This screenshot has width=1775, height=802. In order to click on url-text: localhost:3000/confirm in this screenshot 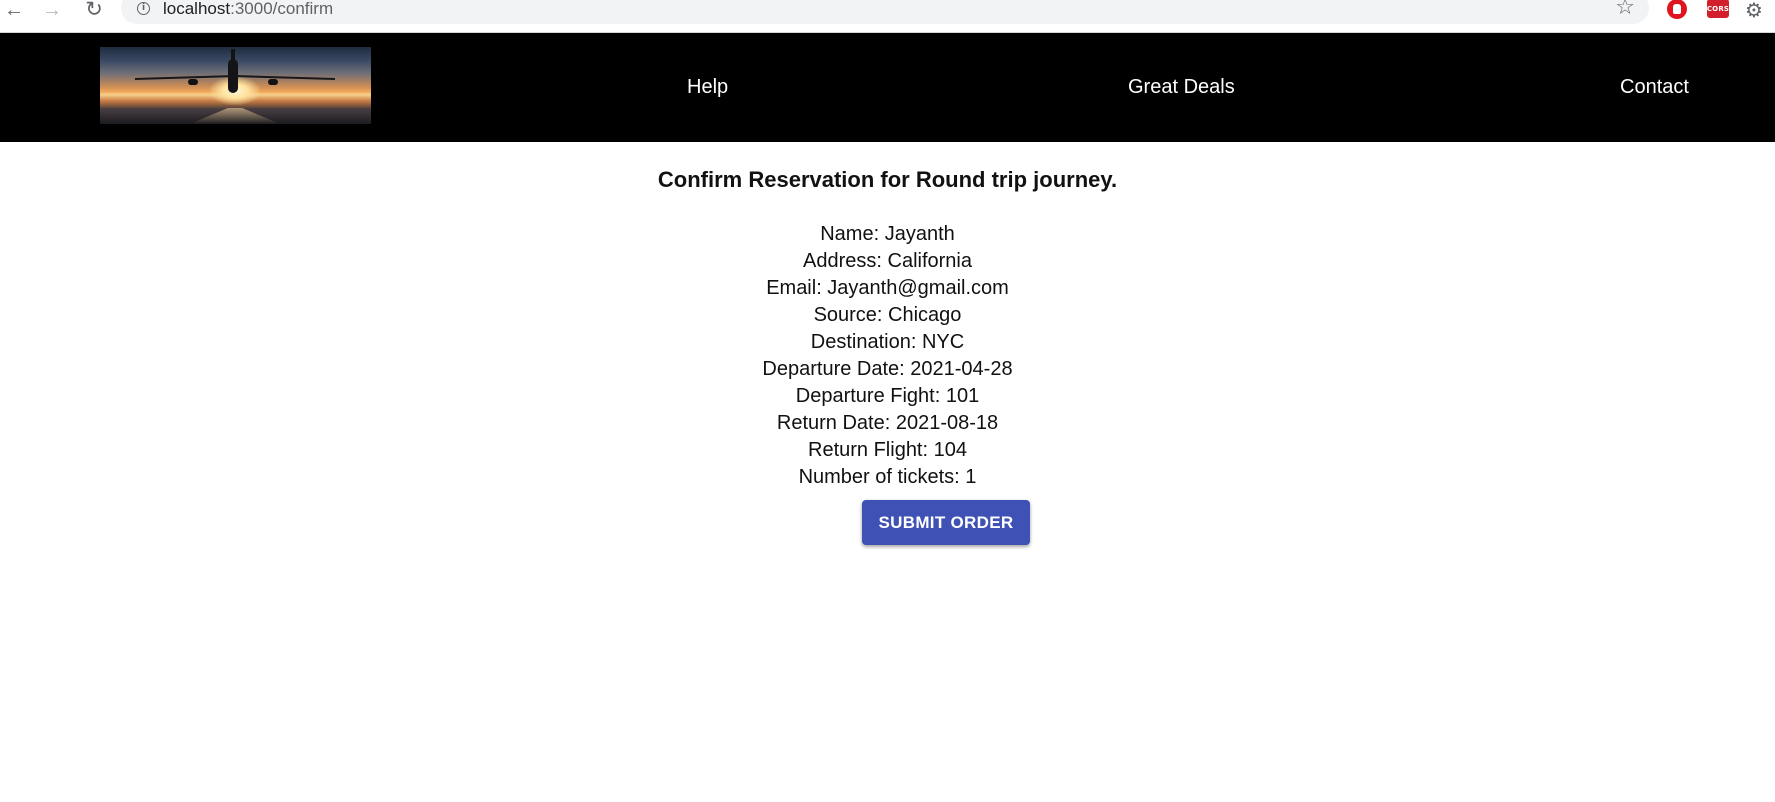, I will do `click(248, 9)`.